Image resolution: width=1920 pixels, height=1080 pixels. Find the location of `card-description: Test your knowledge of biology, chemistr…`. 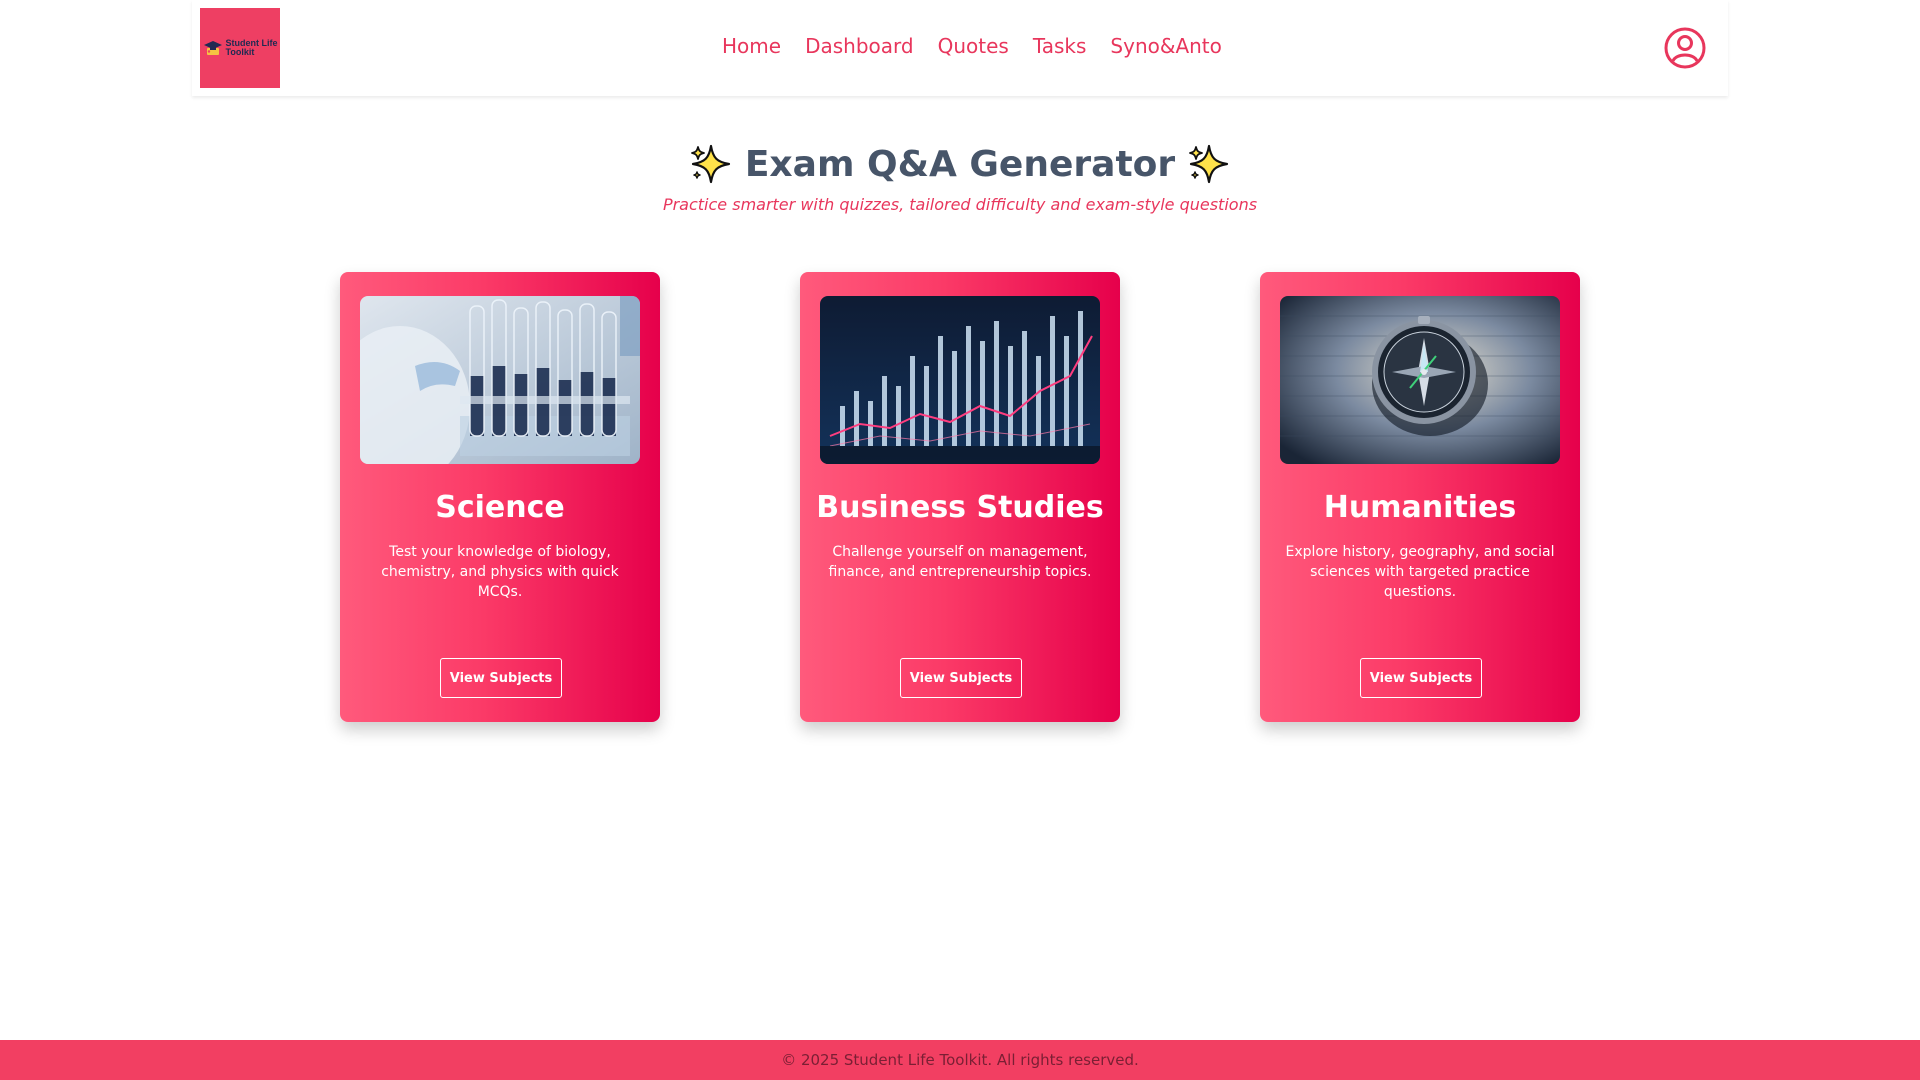

card-description: Test your knowledge of biology, chemistr… is located at coordinates (500, 572).